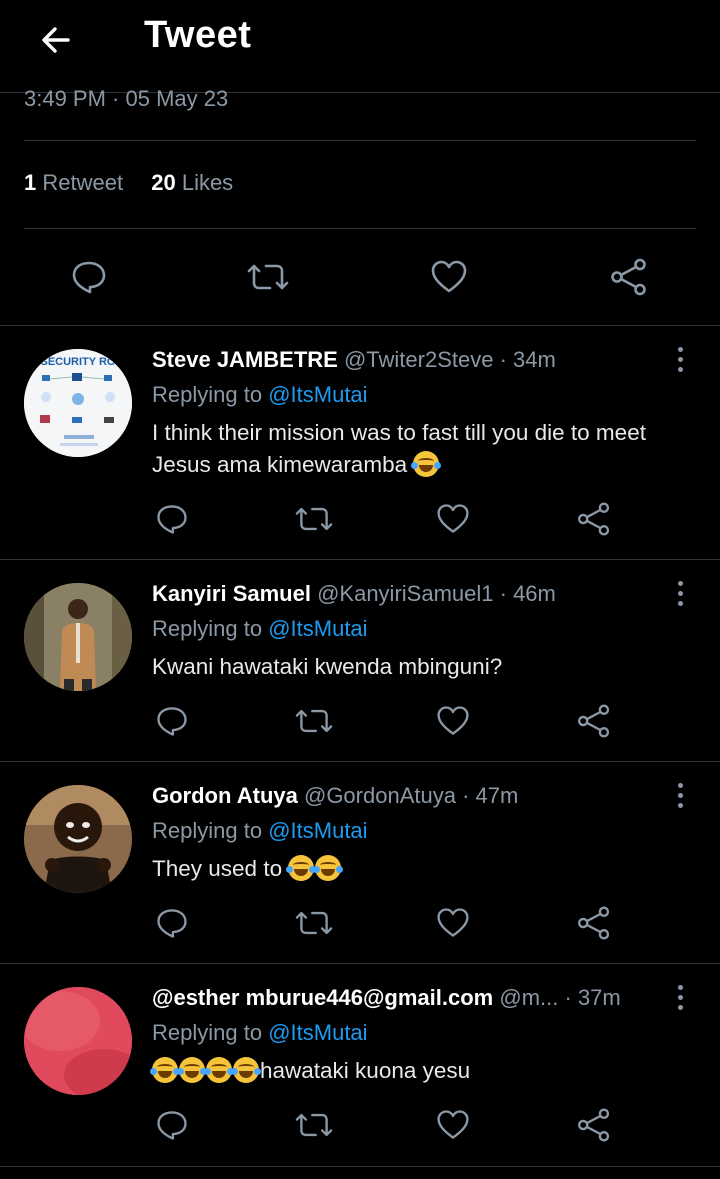  I want to click on reply-time: · 46m, so click(527, 593).